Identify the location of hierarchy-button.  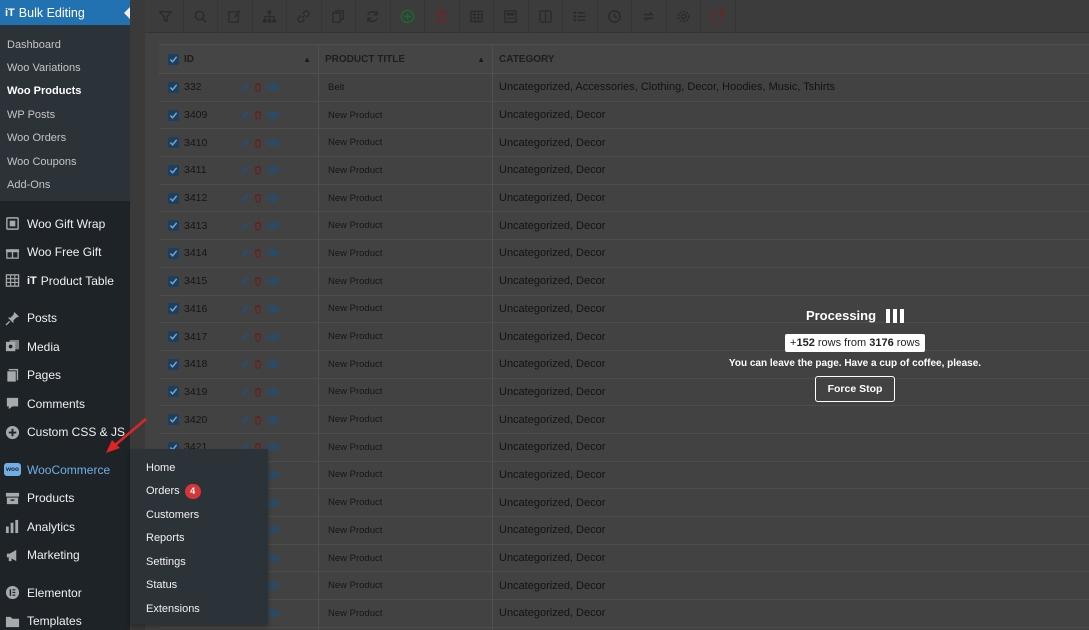
(270, 16).